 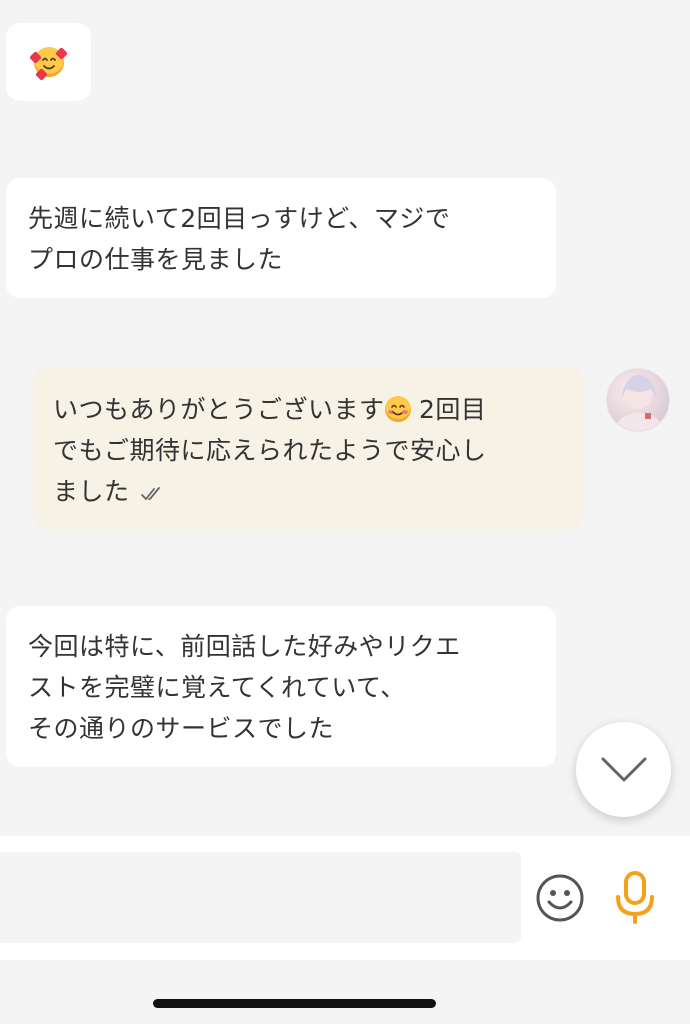 I want to click on message-text-line: プロの仕事を見ました, so click(x=156, y=259).